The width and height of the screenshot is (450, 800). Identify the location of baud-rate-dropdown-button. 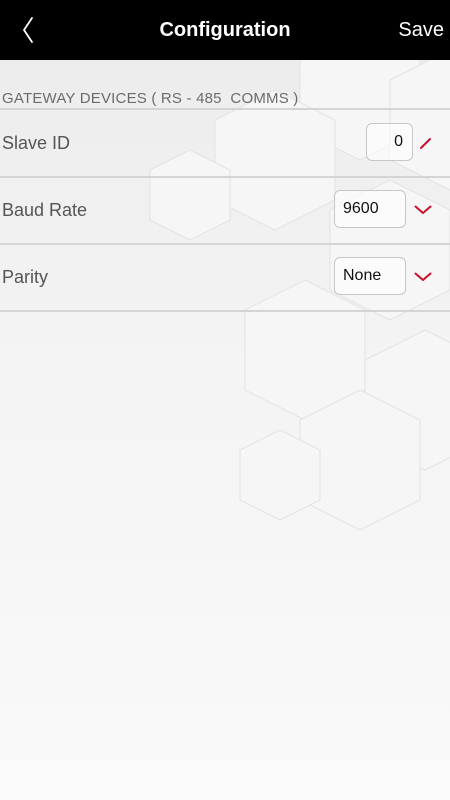
(423, 210).